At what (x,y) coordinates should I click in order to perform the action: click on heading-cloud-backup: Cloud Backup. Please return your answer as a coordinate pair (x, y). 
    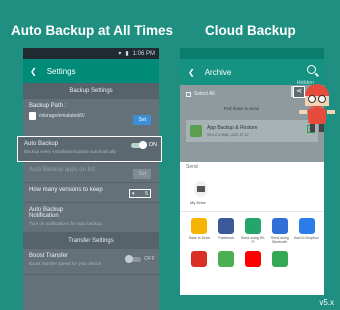
    Looking at the image, I should click on (250, 30).